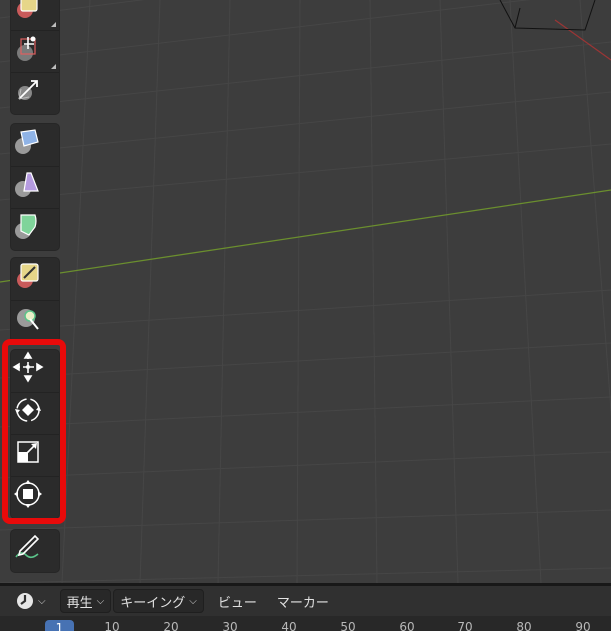 Image resolution: width=611 pixels, height=631 pixels. What do you see at coordinates (305, 623) in the screenshot?
I see `timeline-ruler: 1 10 20 30 40 50 60 70 80 90` at bounding box center [305, 623].